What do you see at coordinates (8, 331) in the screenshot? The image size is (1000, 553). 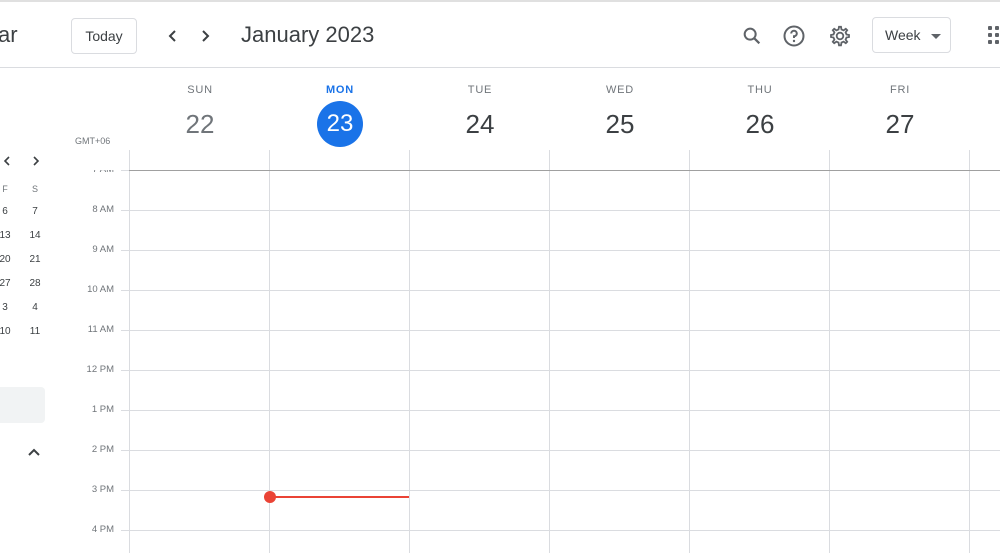 I see `mini-calendar-day: 10` at bounding box center [8, 331].